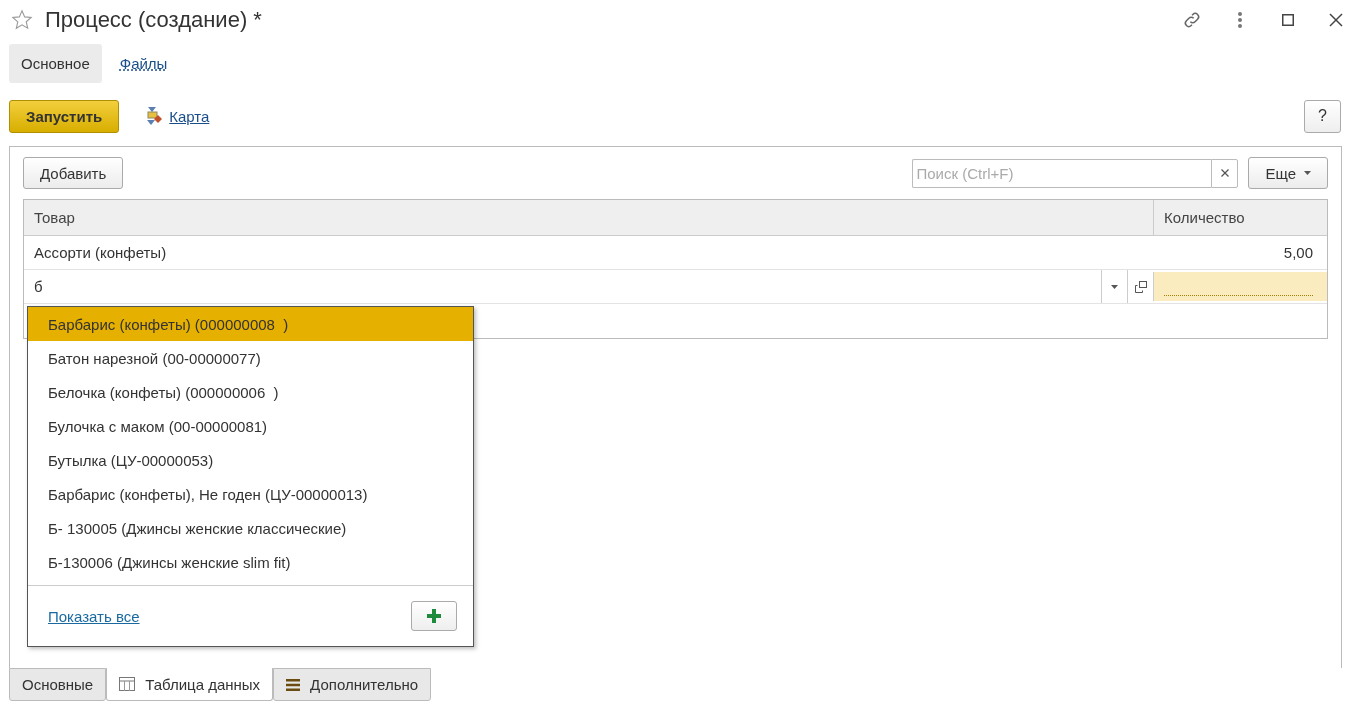  What do you see at coordinates (1062, 173) in the screenshot?
I see `search-field: Поиск (Ctrl+F)` at bounding box center [1062, 173].